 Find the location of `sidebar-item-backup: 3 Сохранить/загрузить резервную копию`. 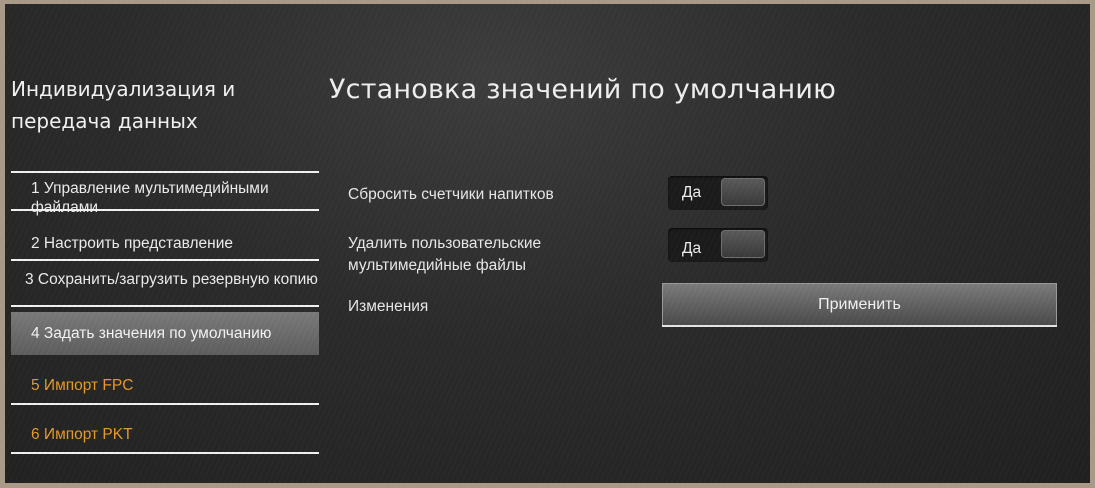

sidebar-item-backup: 3 Сохранить/загрузить резервную копию is located at coordinates (165, 289).